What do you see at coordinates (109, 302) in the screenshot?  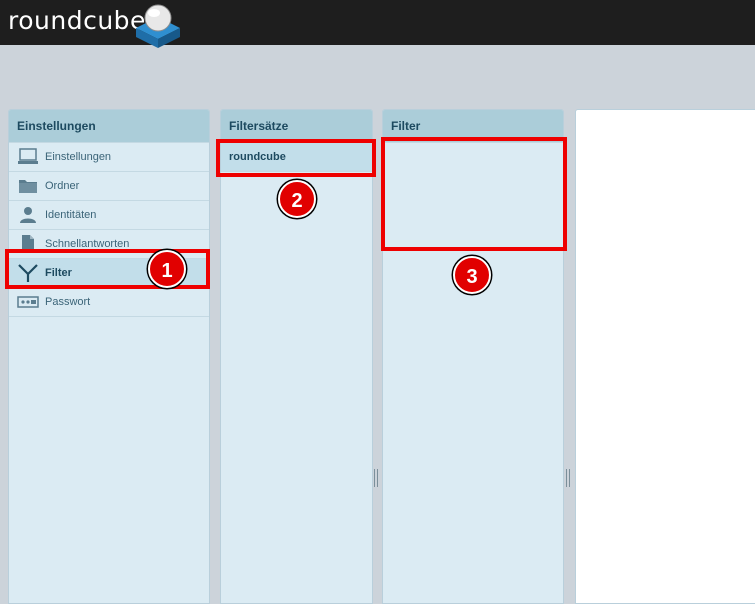 I see `settings-item-passwort: Passwort` at bounding box center [109, 302].